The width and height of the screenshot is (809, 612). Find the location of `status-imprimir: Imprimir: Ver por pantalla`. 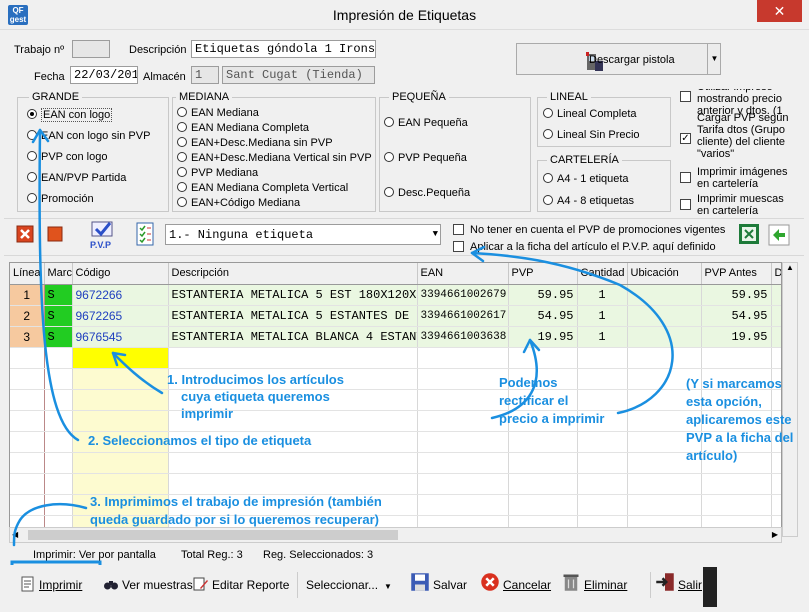

status-imprimir: Imprimir: Ver por pantalla is located at coordinates (94, 555).